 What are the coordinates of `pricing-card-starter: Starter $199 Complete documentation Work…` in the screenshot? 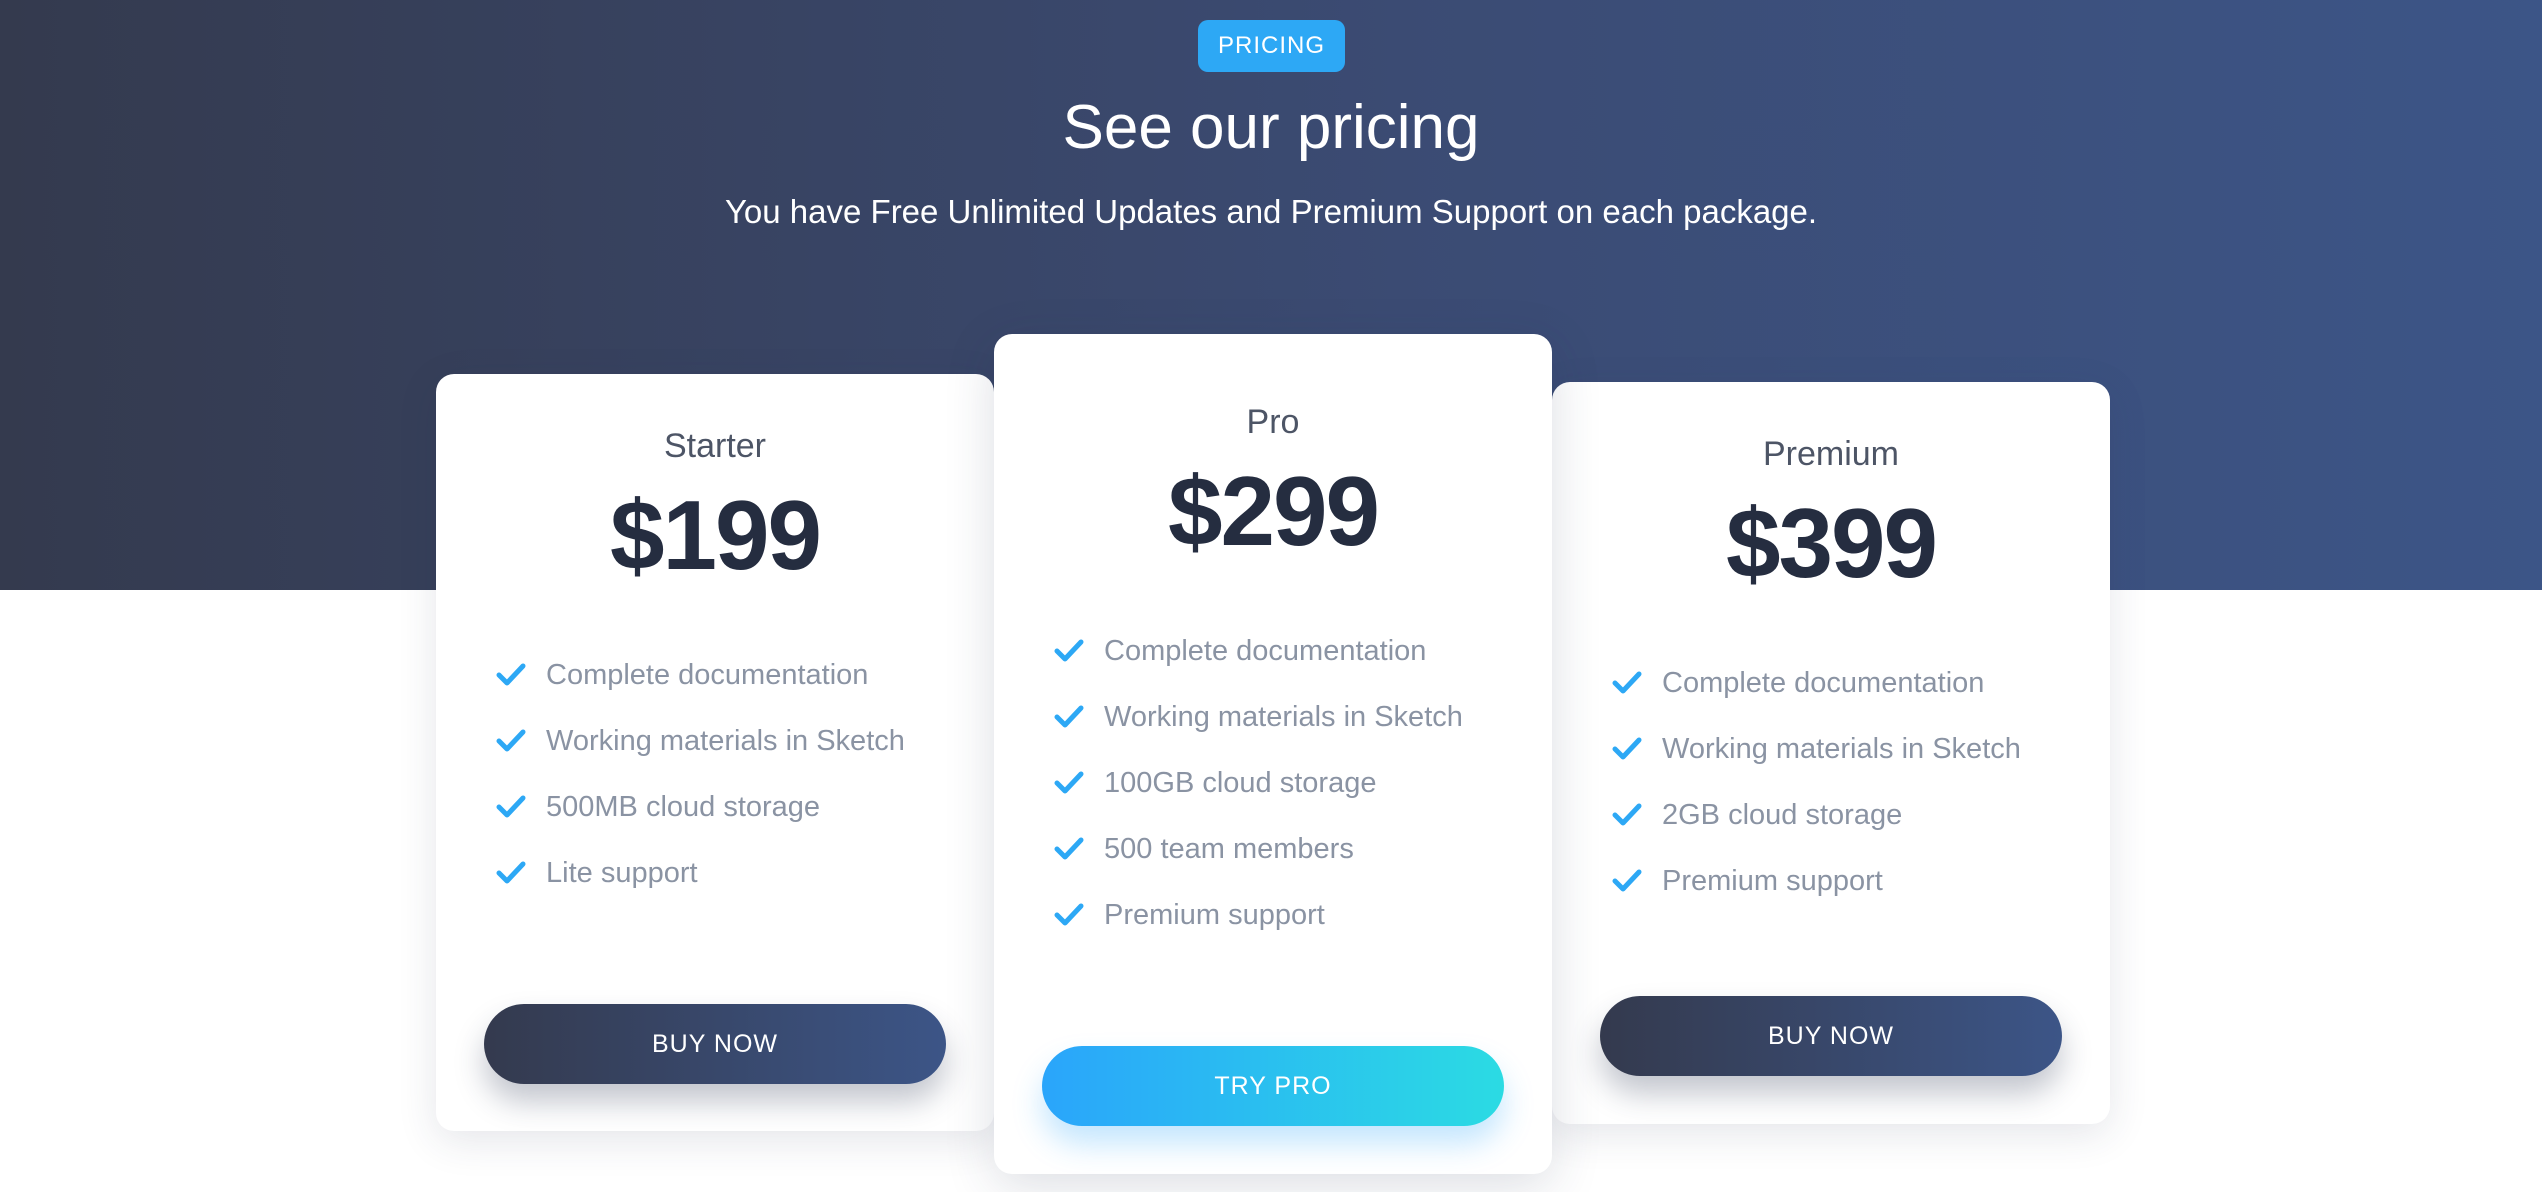 It's located at (715, 752).